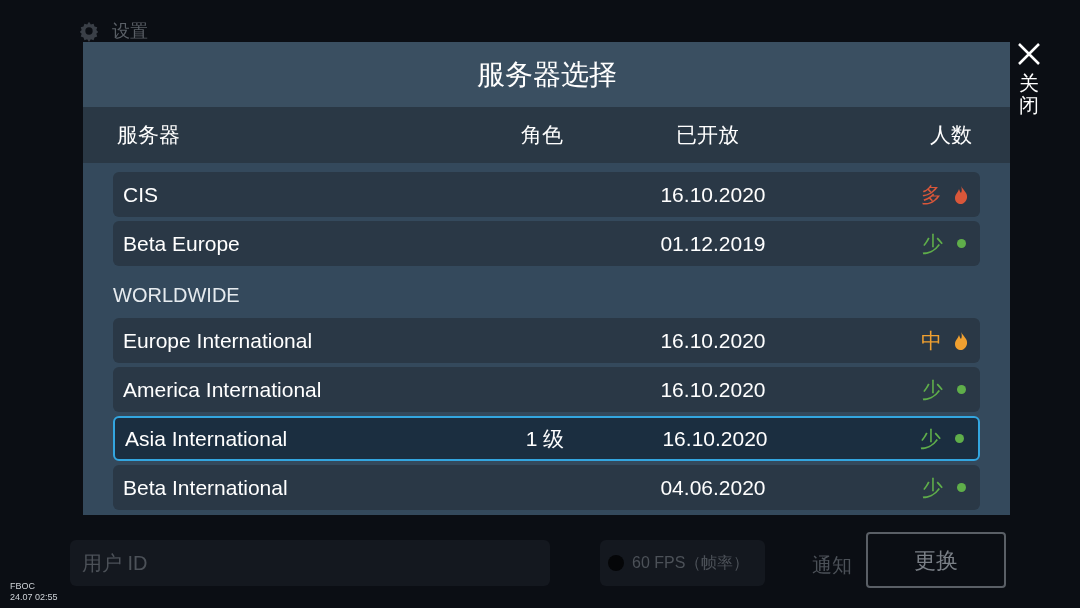 This screenshot has height=608, width=1080. Describe the element at coordinates (546, 487) in the screenshot. I see `server-row: Beta International 04.06.2020 少` at that location.